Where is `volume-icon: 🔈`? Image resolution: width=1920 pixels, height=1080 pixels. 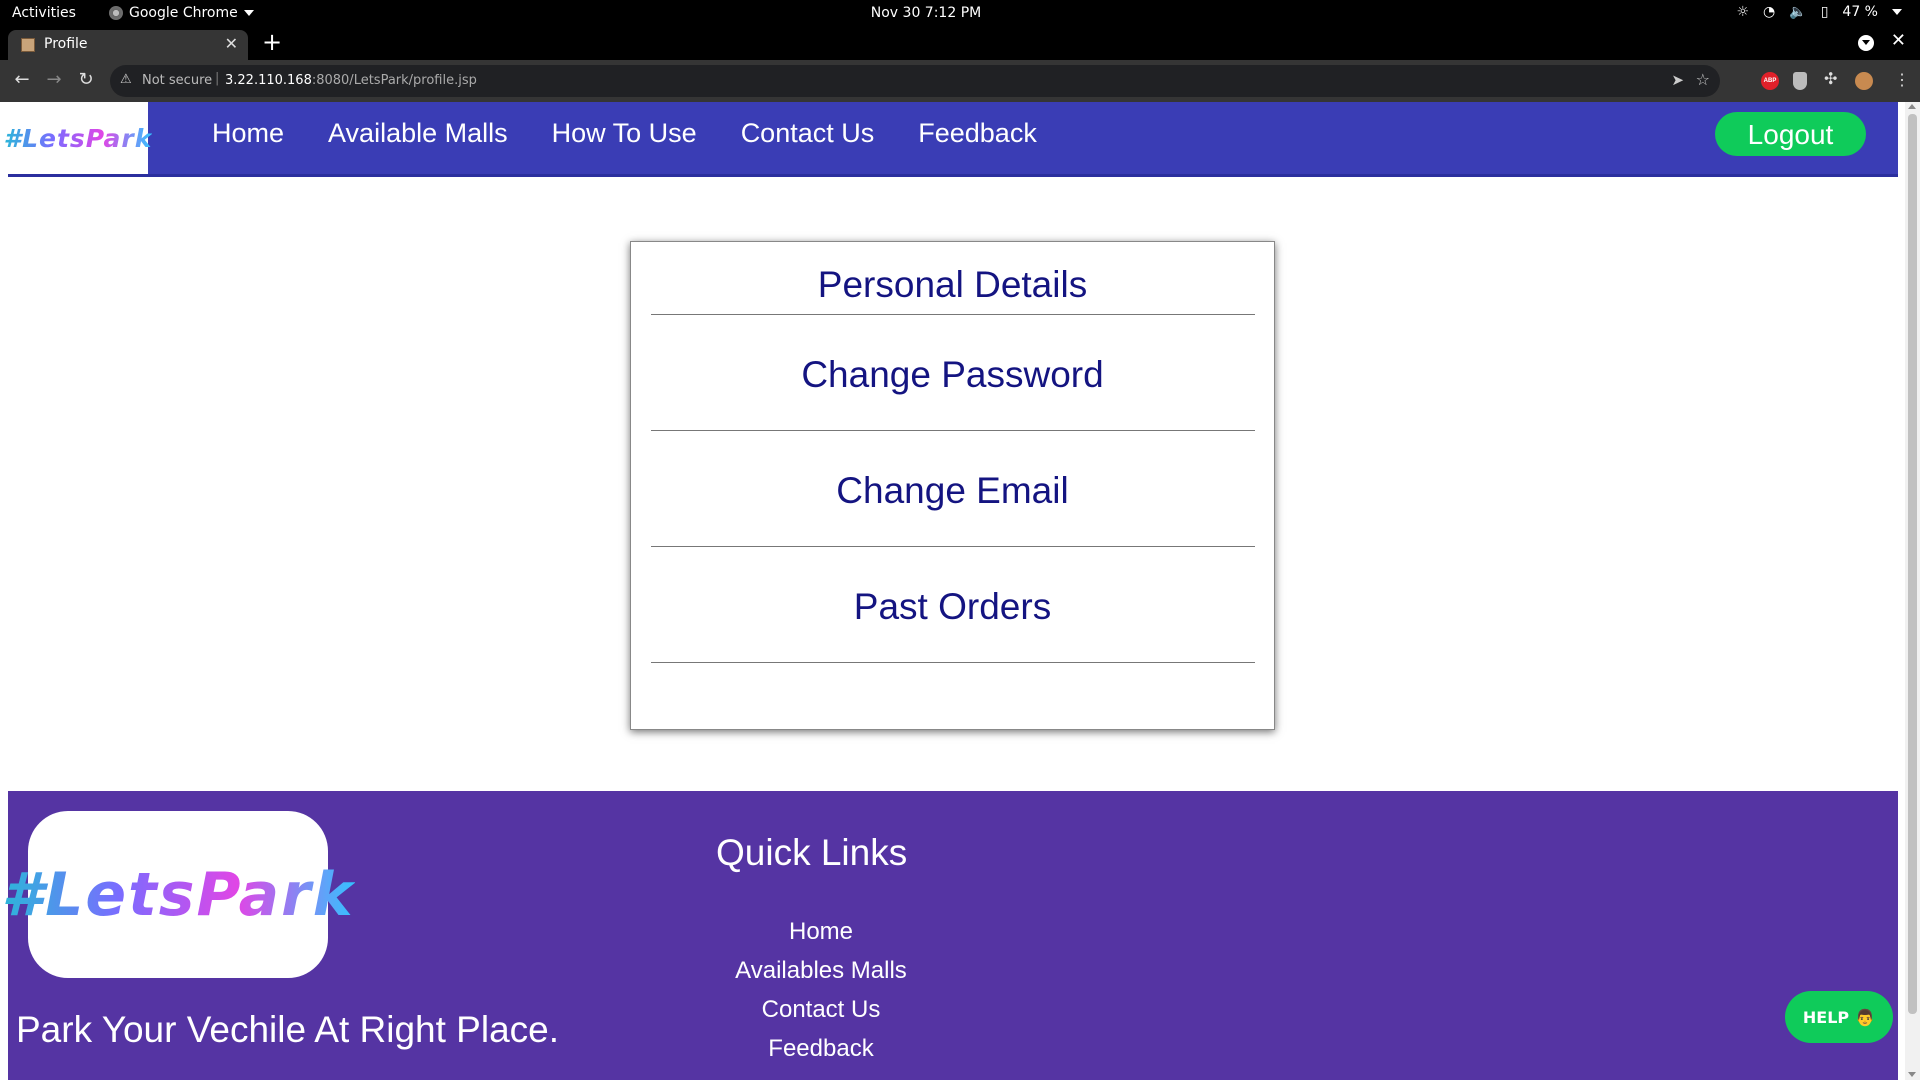
volume-icon: 🔈 is located at coordinates (1798, 12).